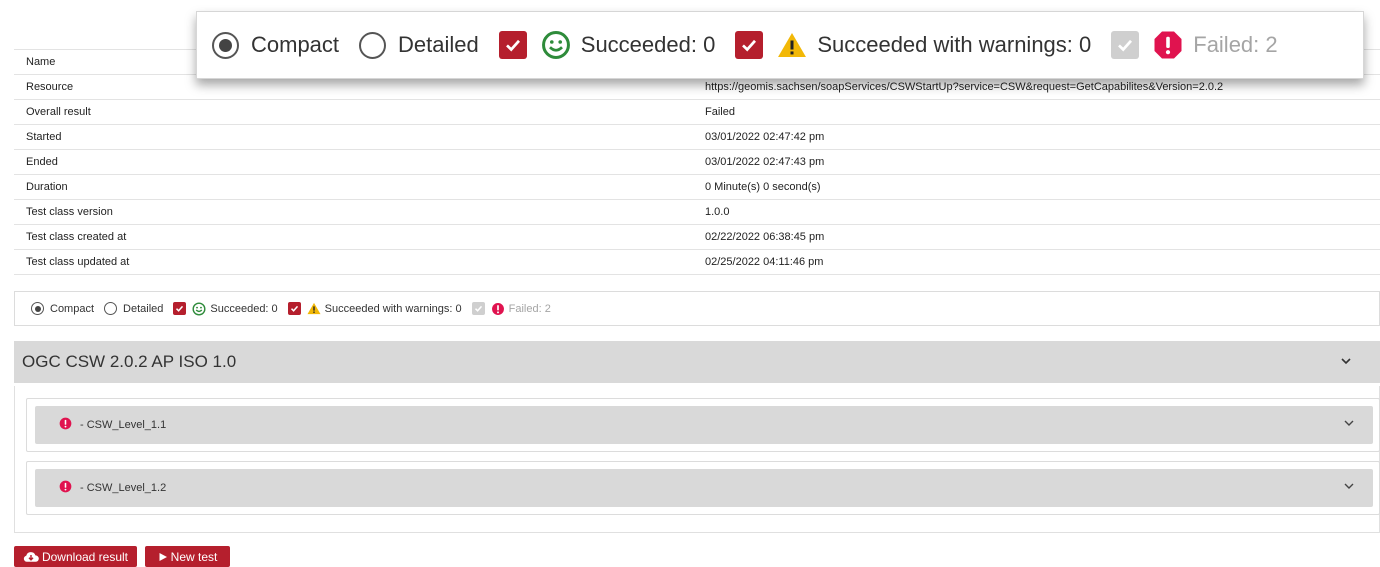  What do you see at coordinates (58, 112) in the screenshot?
I see `detail-label: Overall result` at bounding box center [58, 112].